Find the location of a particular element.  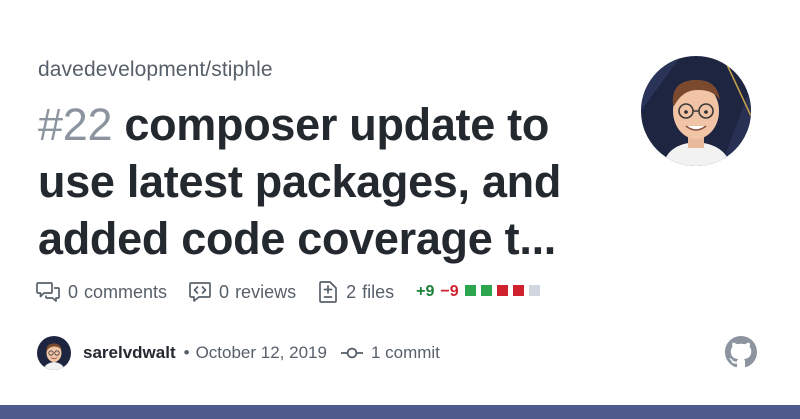

comments-count: 0 is located at coordinates (73, 291).